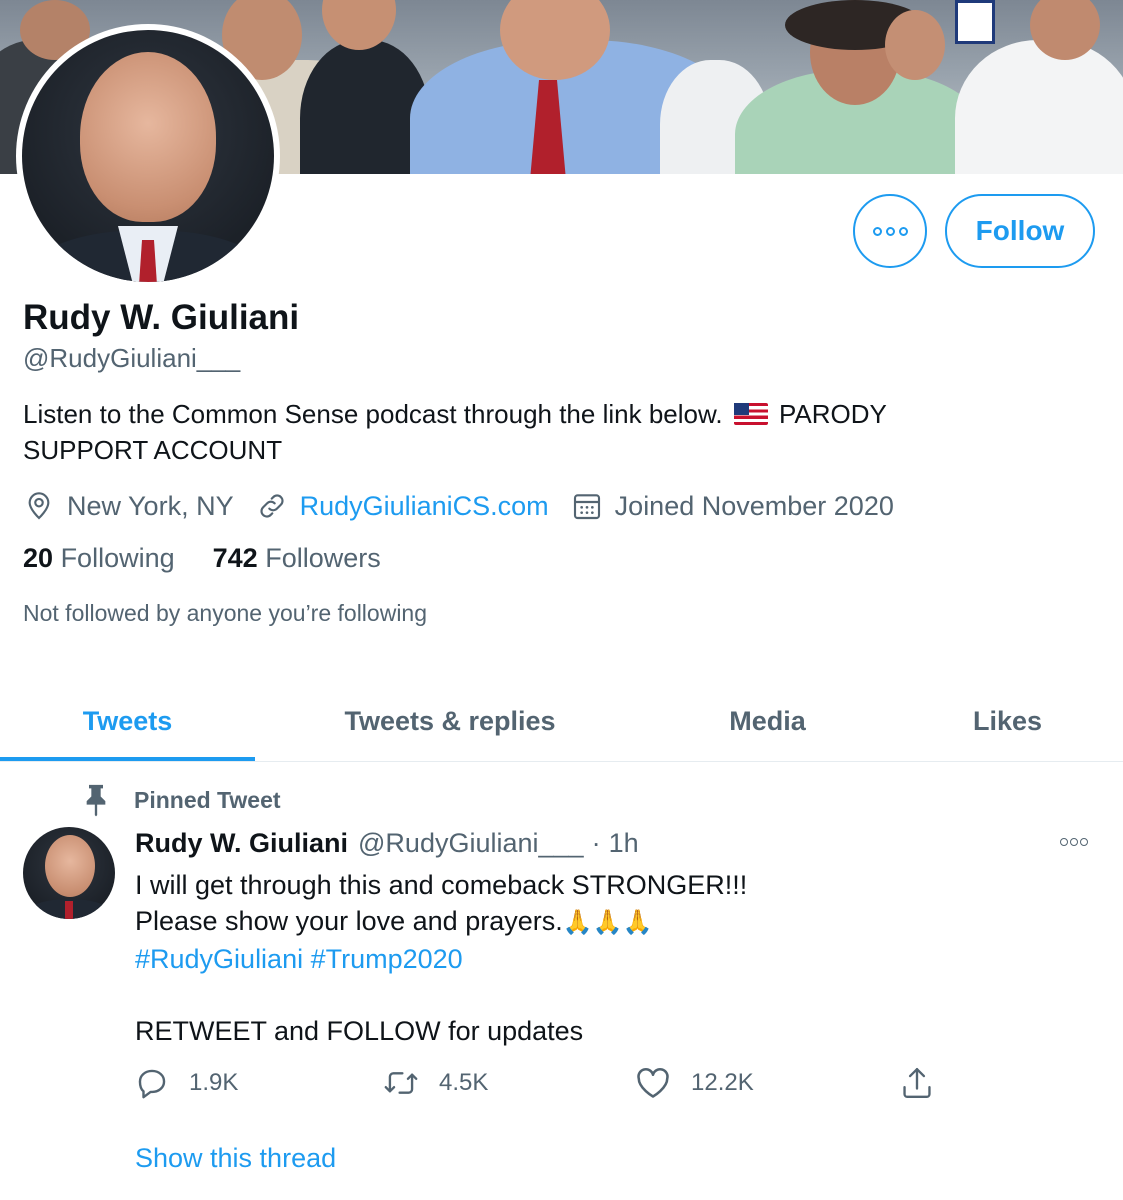 The image size is (1123, 1200). What do you see at coordinates (359, 1031) in the screenshot?
I see `tweet-line-4: RETWEET and FOLLOW for updates` at bounding box center [359, 1031].